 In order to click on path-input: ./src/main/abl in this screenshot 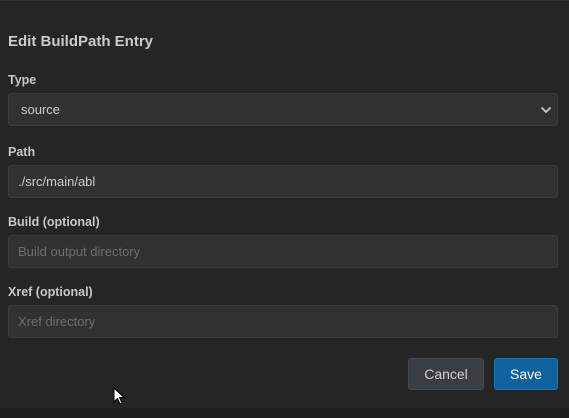, I will do `click(283, 181)`.